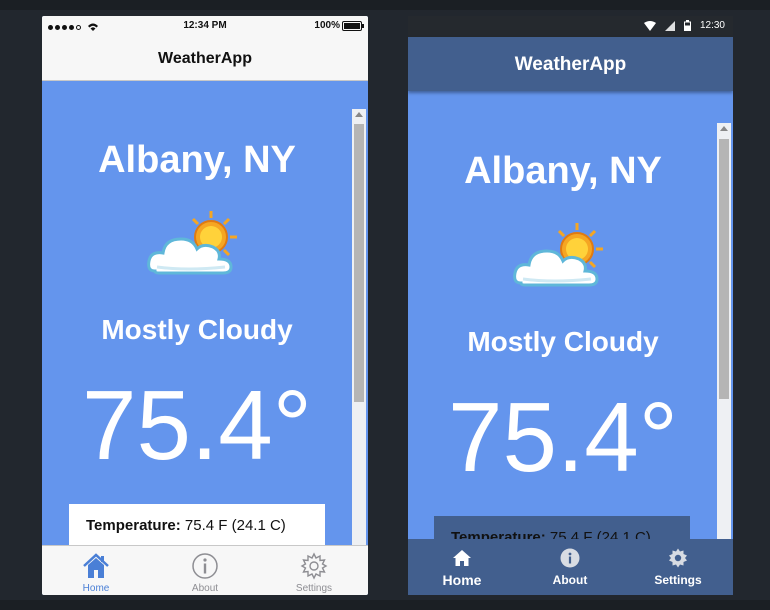 The height and width of the screenshot is (610, 770). I want to click on battery-percentage: 100%, so click(327, 25).